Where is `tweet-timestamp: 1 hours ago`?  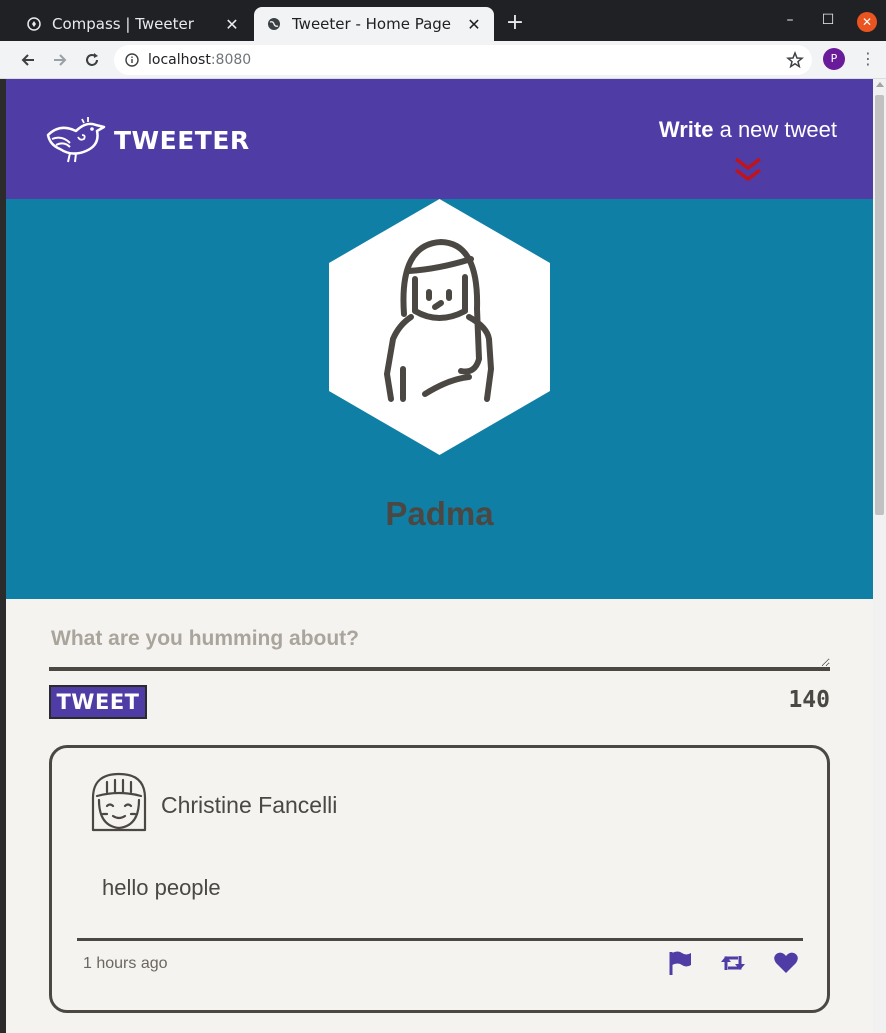 tweet-timestamp: 1 hours ago is located at coordinates (125, 963).